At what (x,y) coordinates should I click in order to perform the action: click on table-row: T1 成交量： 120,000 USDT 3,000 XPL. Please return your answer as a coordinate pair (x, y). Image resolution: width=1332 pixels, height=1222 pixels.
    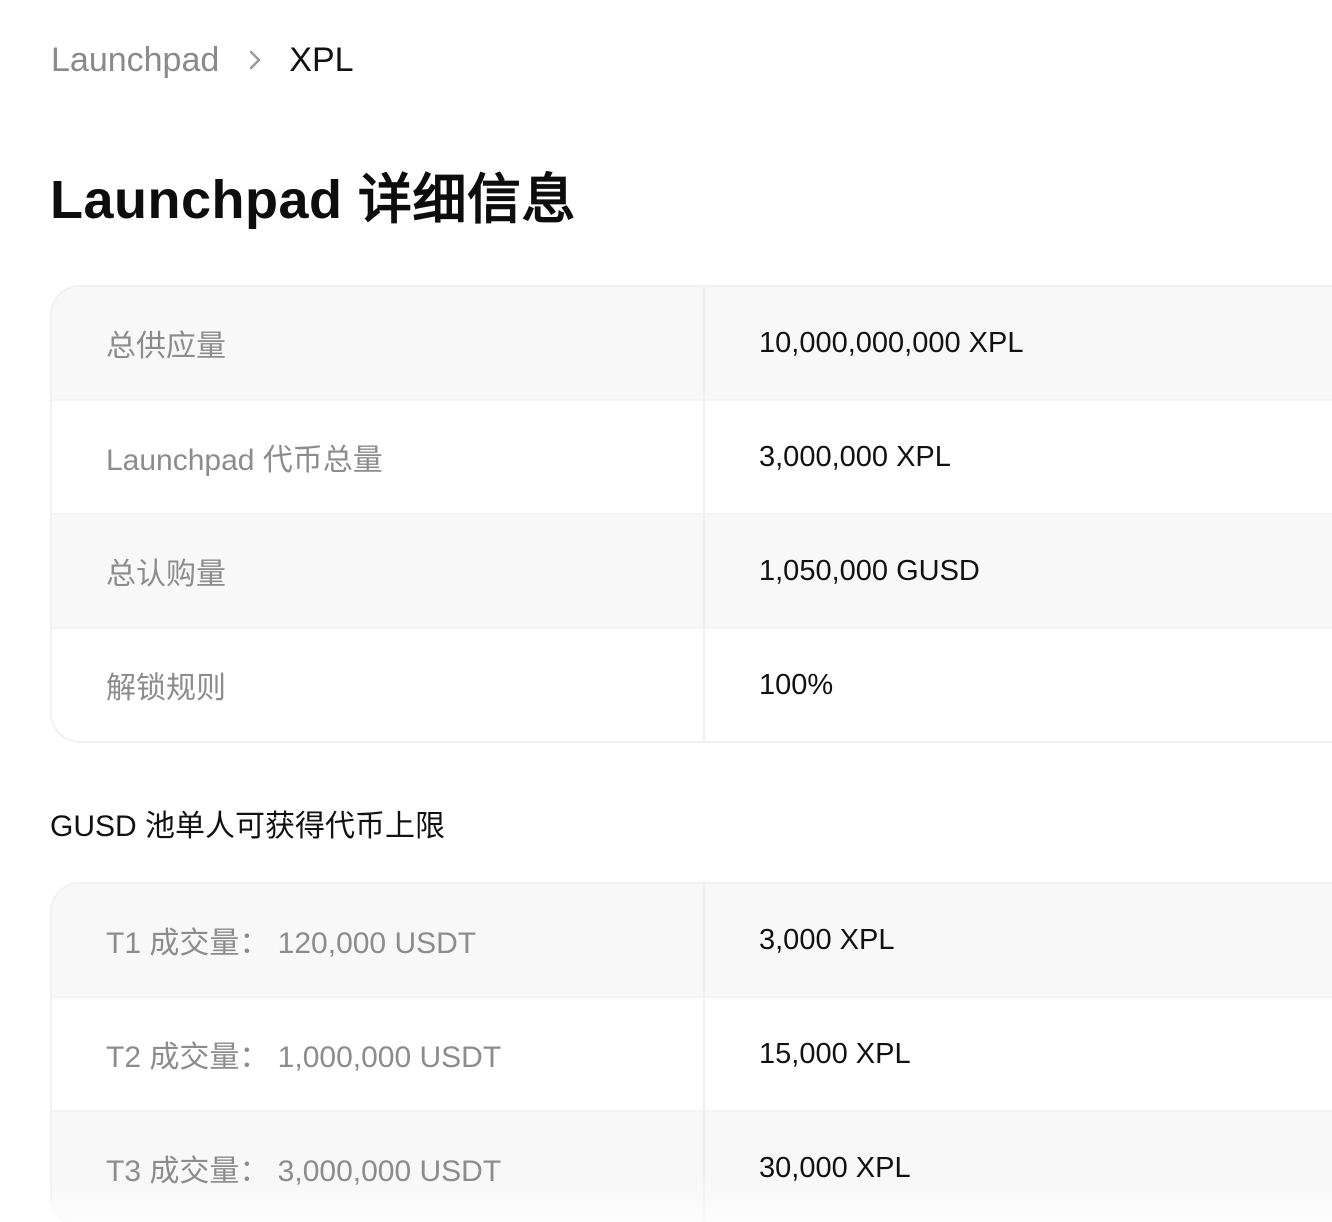
    Looking at the image, I should click on (692, 940).